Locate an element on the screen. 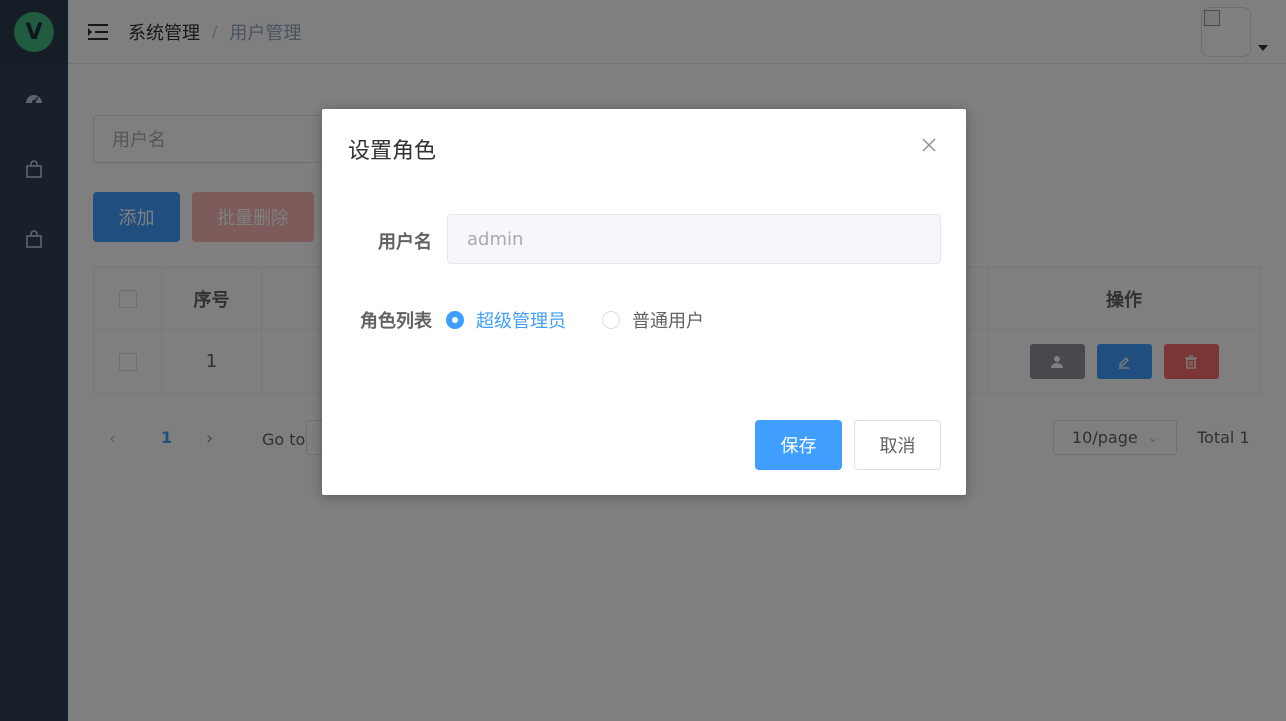  role-radio-normal-user: 普通用户 is located at coordinates (653, 320).